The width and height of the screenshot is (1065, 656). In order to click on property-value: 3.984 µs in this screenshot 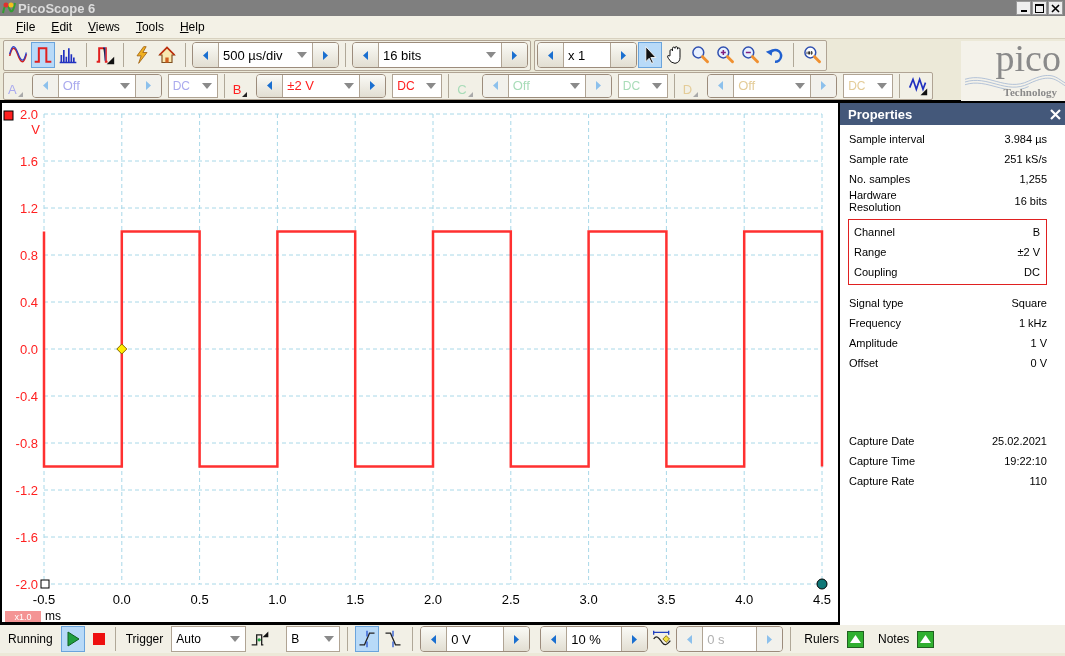, I will do `click(1025, 139)`.